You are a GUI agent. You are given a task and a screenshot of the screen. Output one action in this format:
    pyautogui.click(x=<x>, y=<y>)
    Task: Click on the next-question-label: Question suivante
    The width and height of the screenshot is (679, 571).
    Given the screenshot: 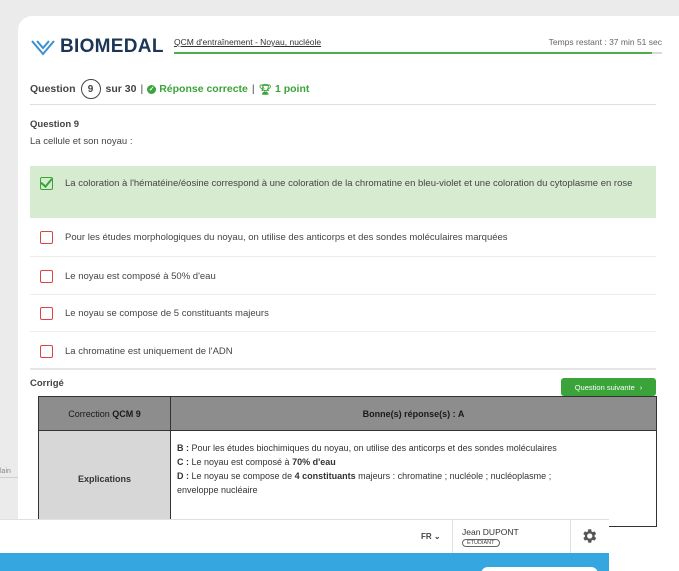 What is the action you would take?
    pyautogui.click(x=604, y=387)
    